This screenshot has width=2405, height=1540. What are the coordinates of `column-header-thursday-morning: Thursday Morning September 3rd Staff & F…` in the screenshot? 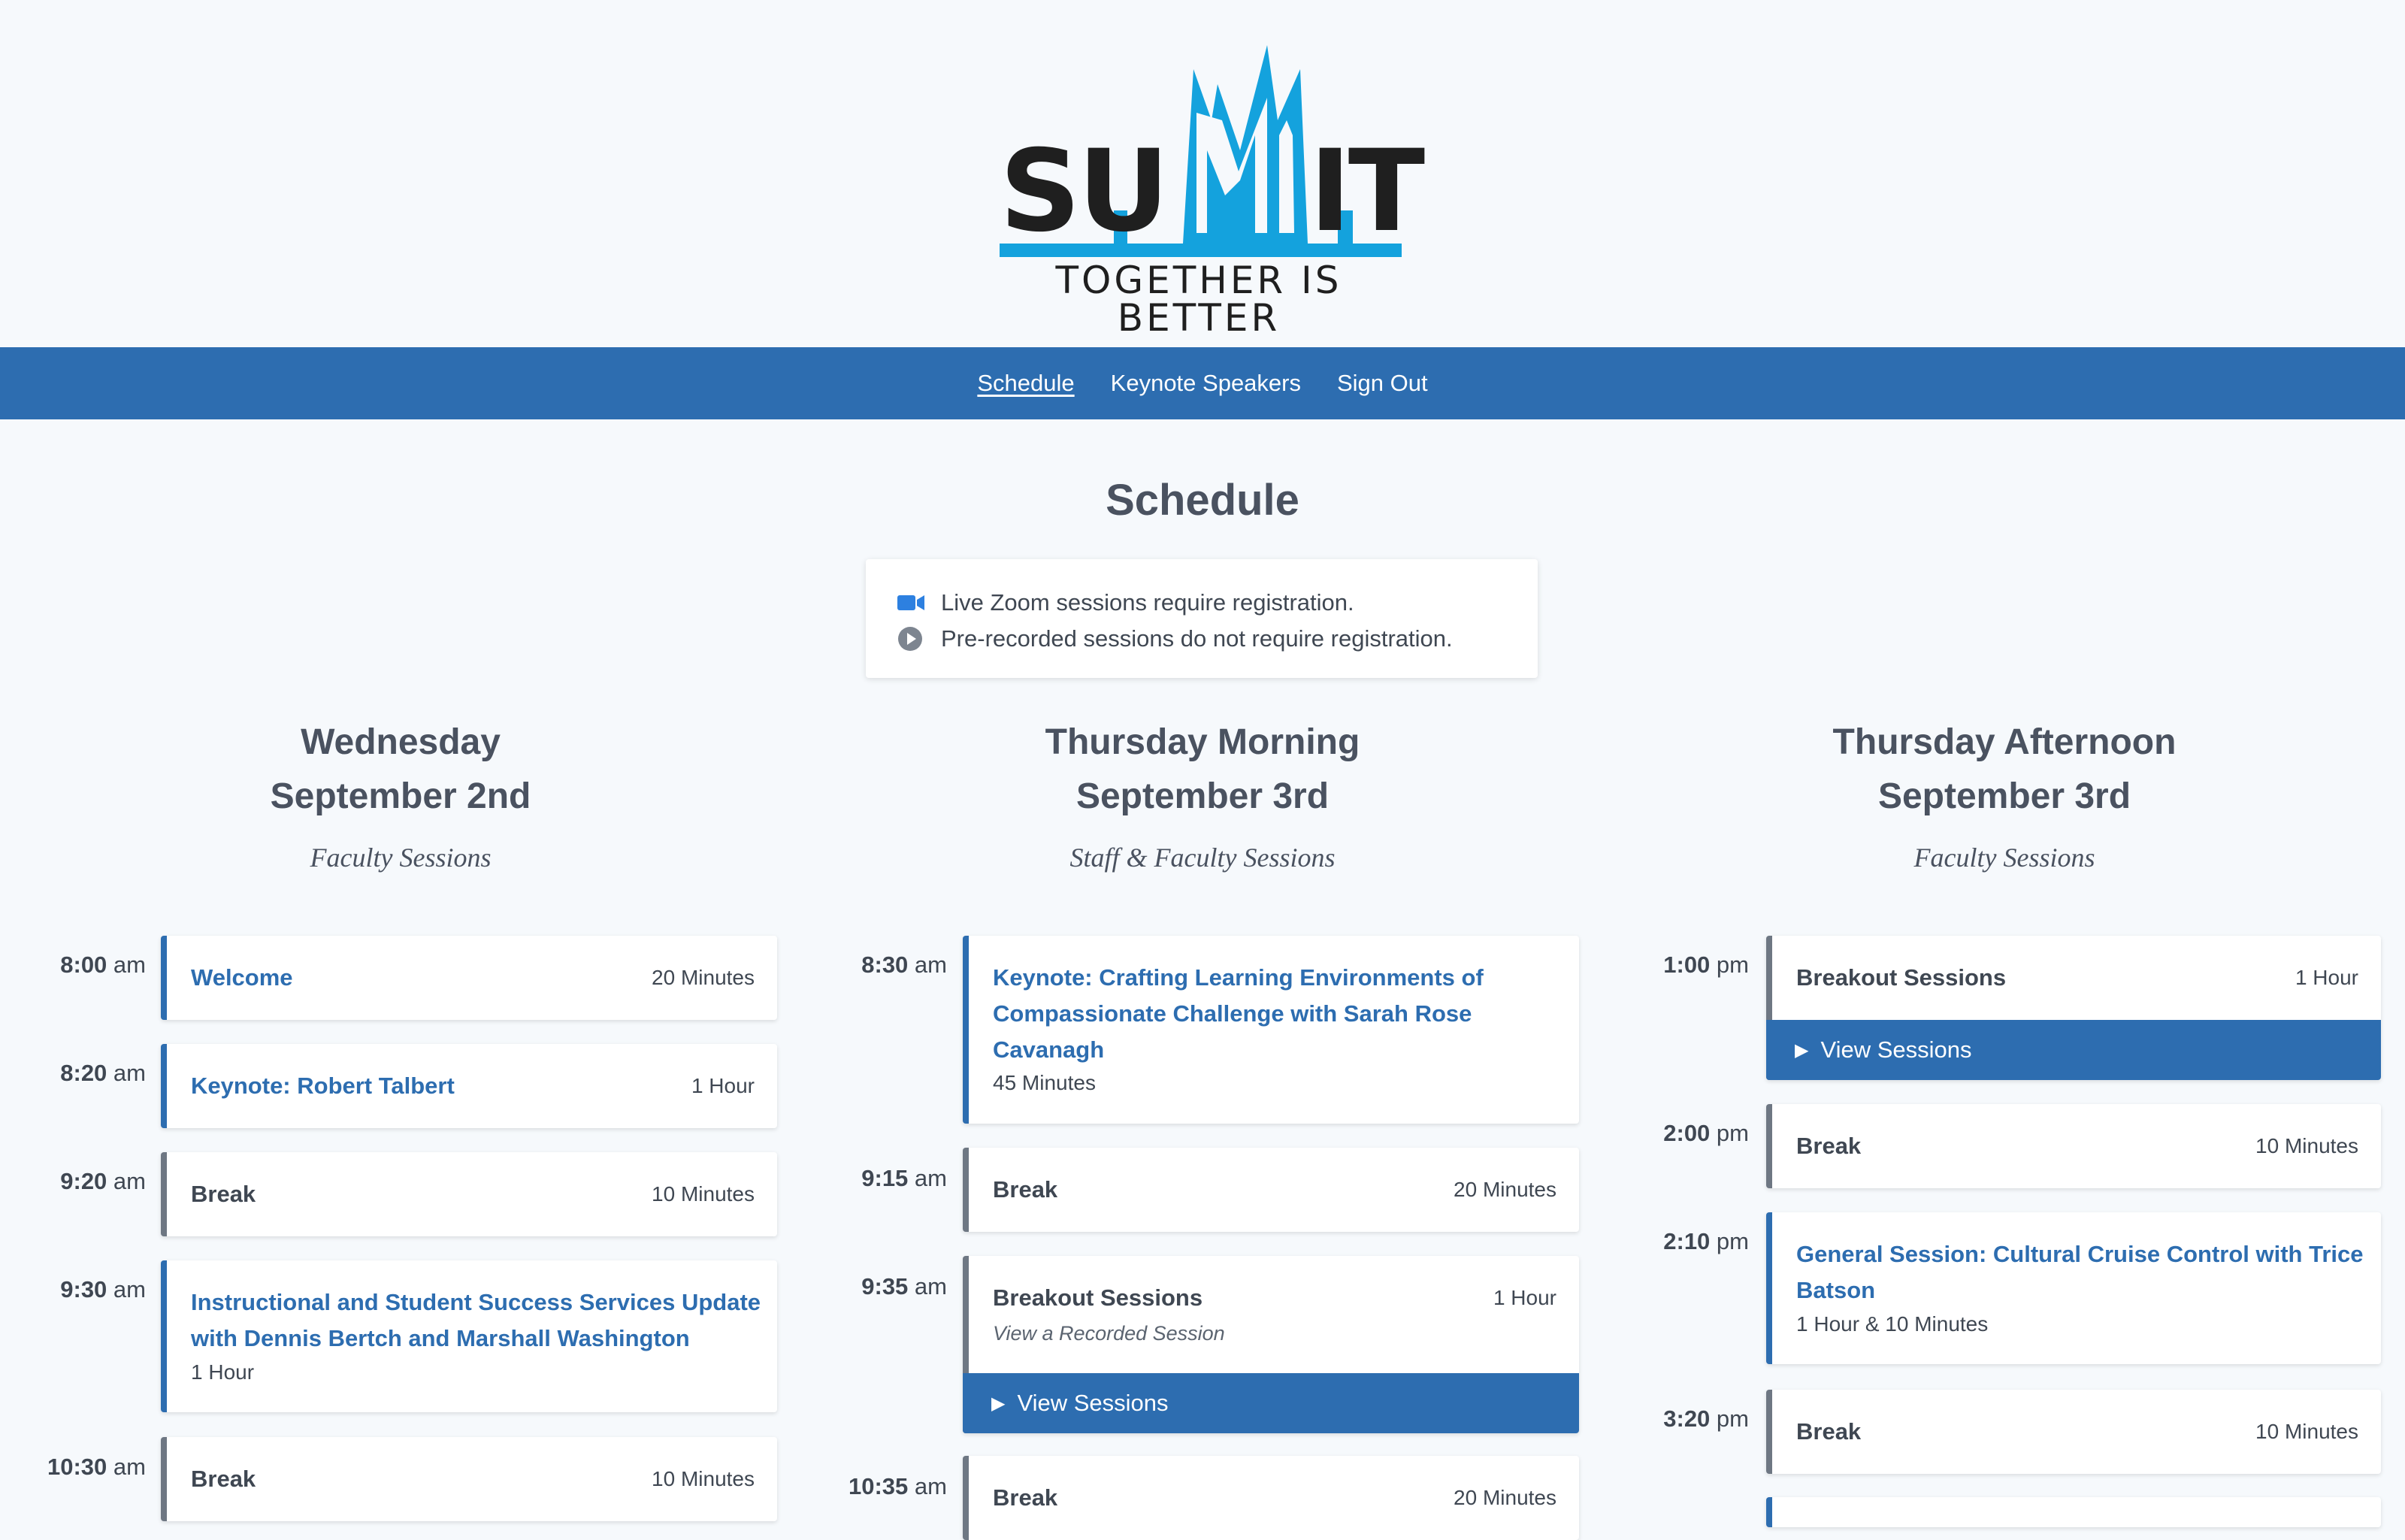 It's located at (1202, 794).